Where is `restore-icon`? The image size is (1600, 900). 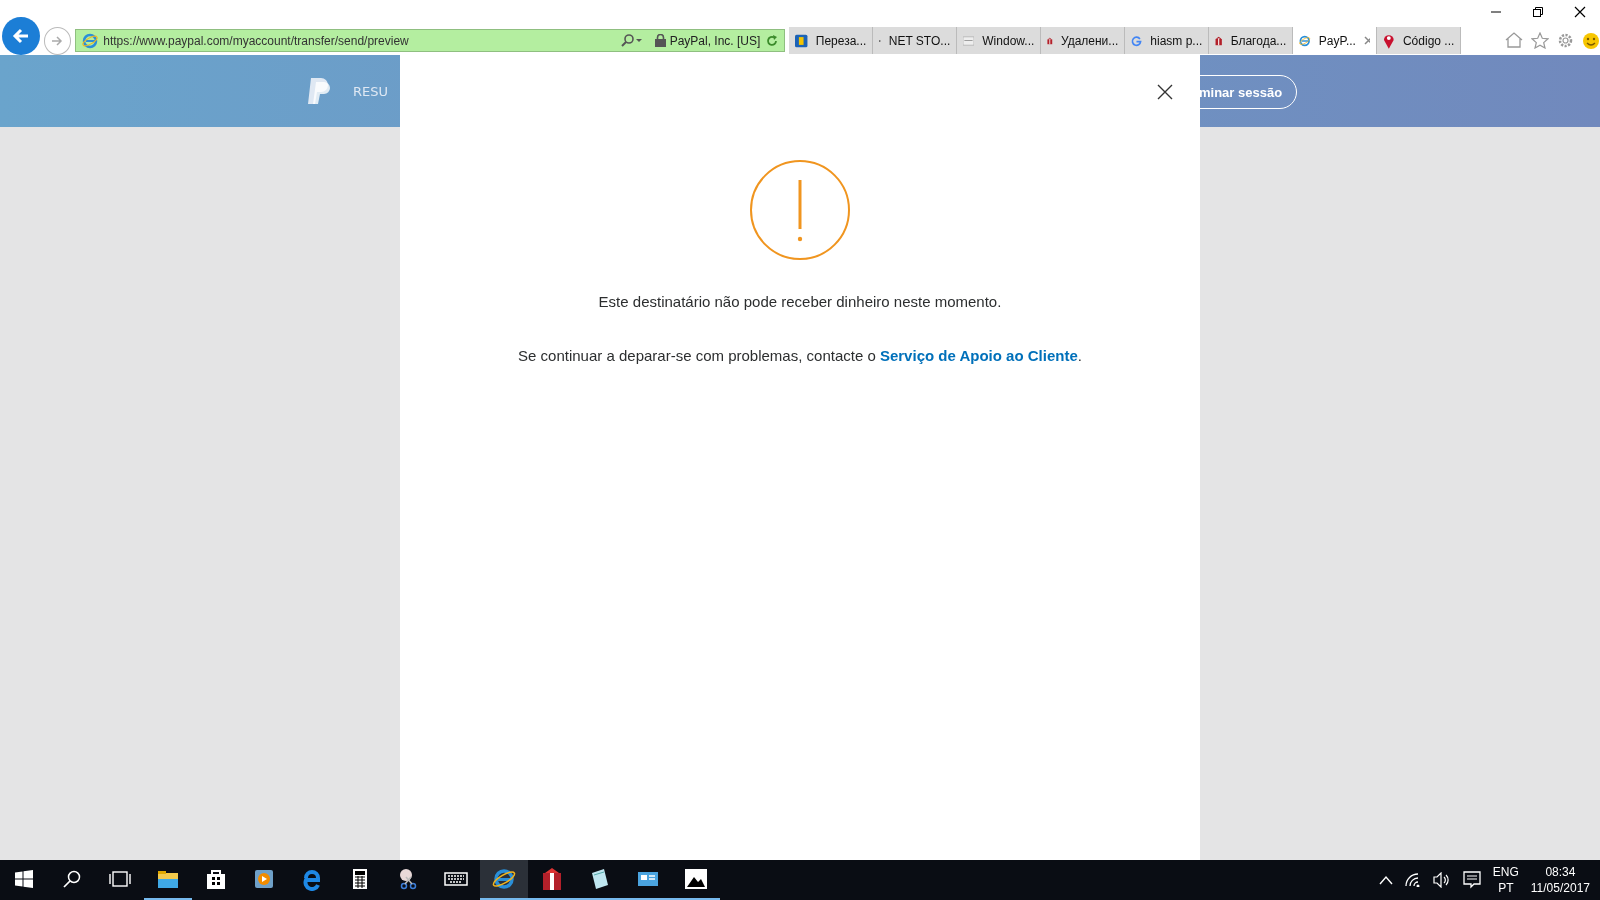 restore-icon is located at coordinates (1538, 12).